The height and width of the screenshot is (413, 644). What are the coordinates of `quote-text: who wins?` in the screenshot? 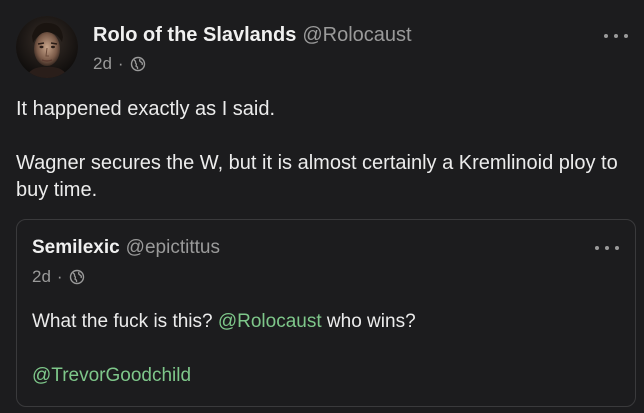 It's located at (368, 321).